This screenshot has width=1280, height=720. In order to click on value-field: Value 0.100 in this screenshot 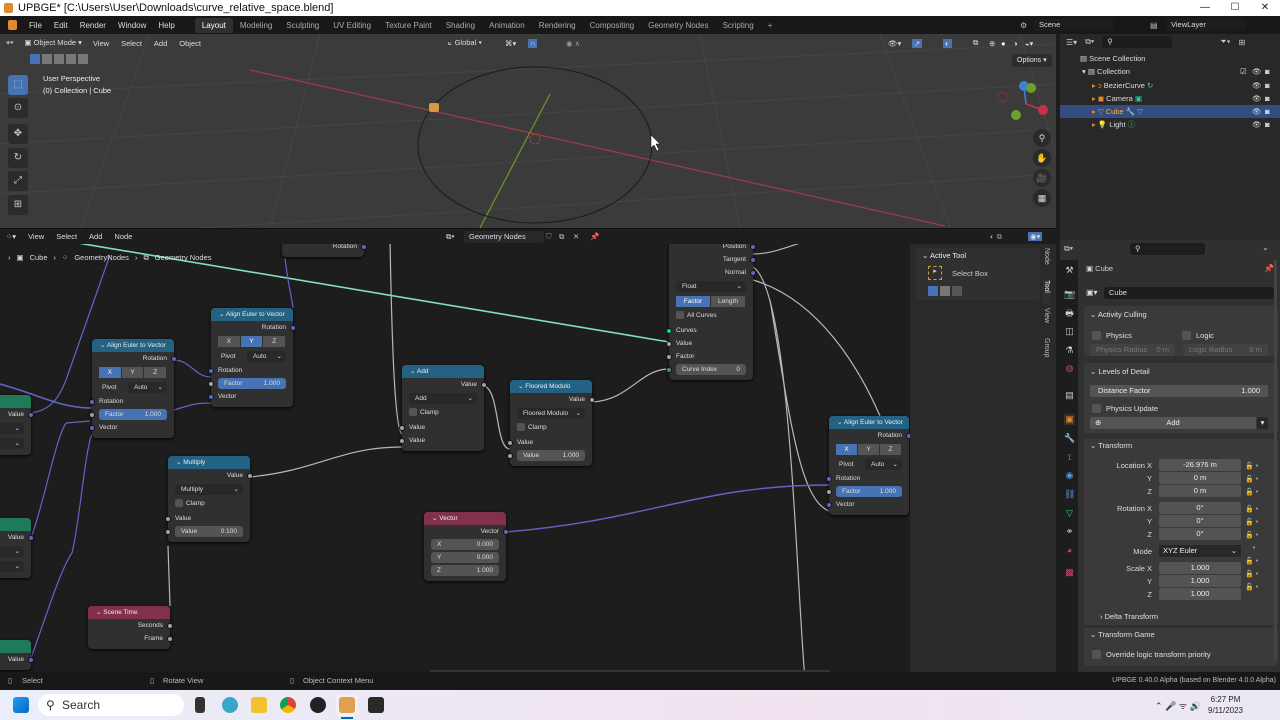, I will do `click(209, 531)`.